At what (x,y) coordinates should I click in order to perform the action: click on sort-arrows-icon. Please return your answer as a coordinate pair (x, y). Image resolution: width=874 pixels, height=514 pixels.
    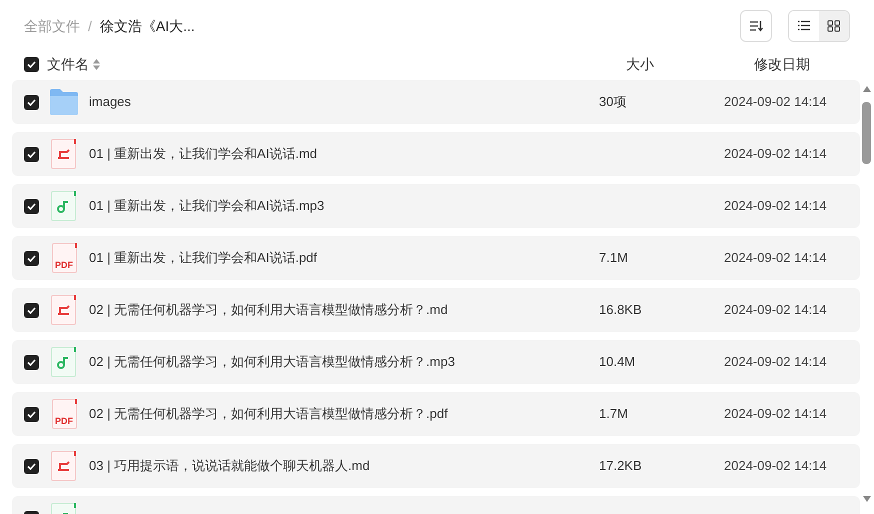
    Looking at the image, I should click on (96, 64).